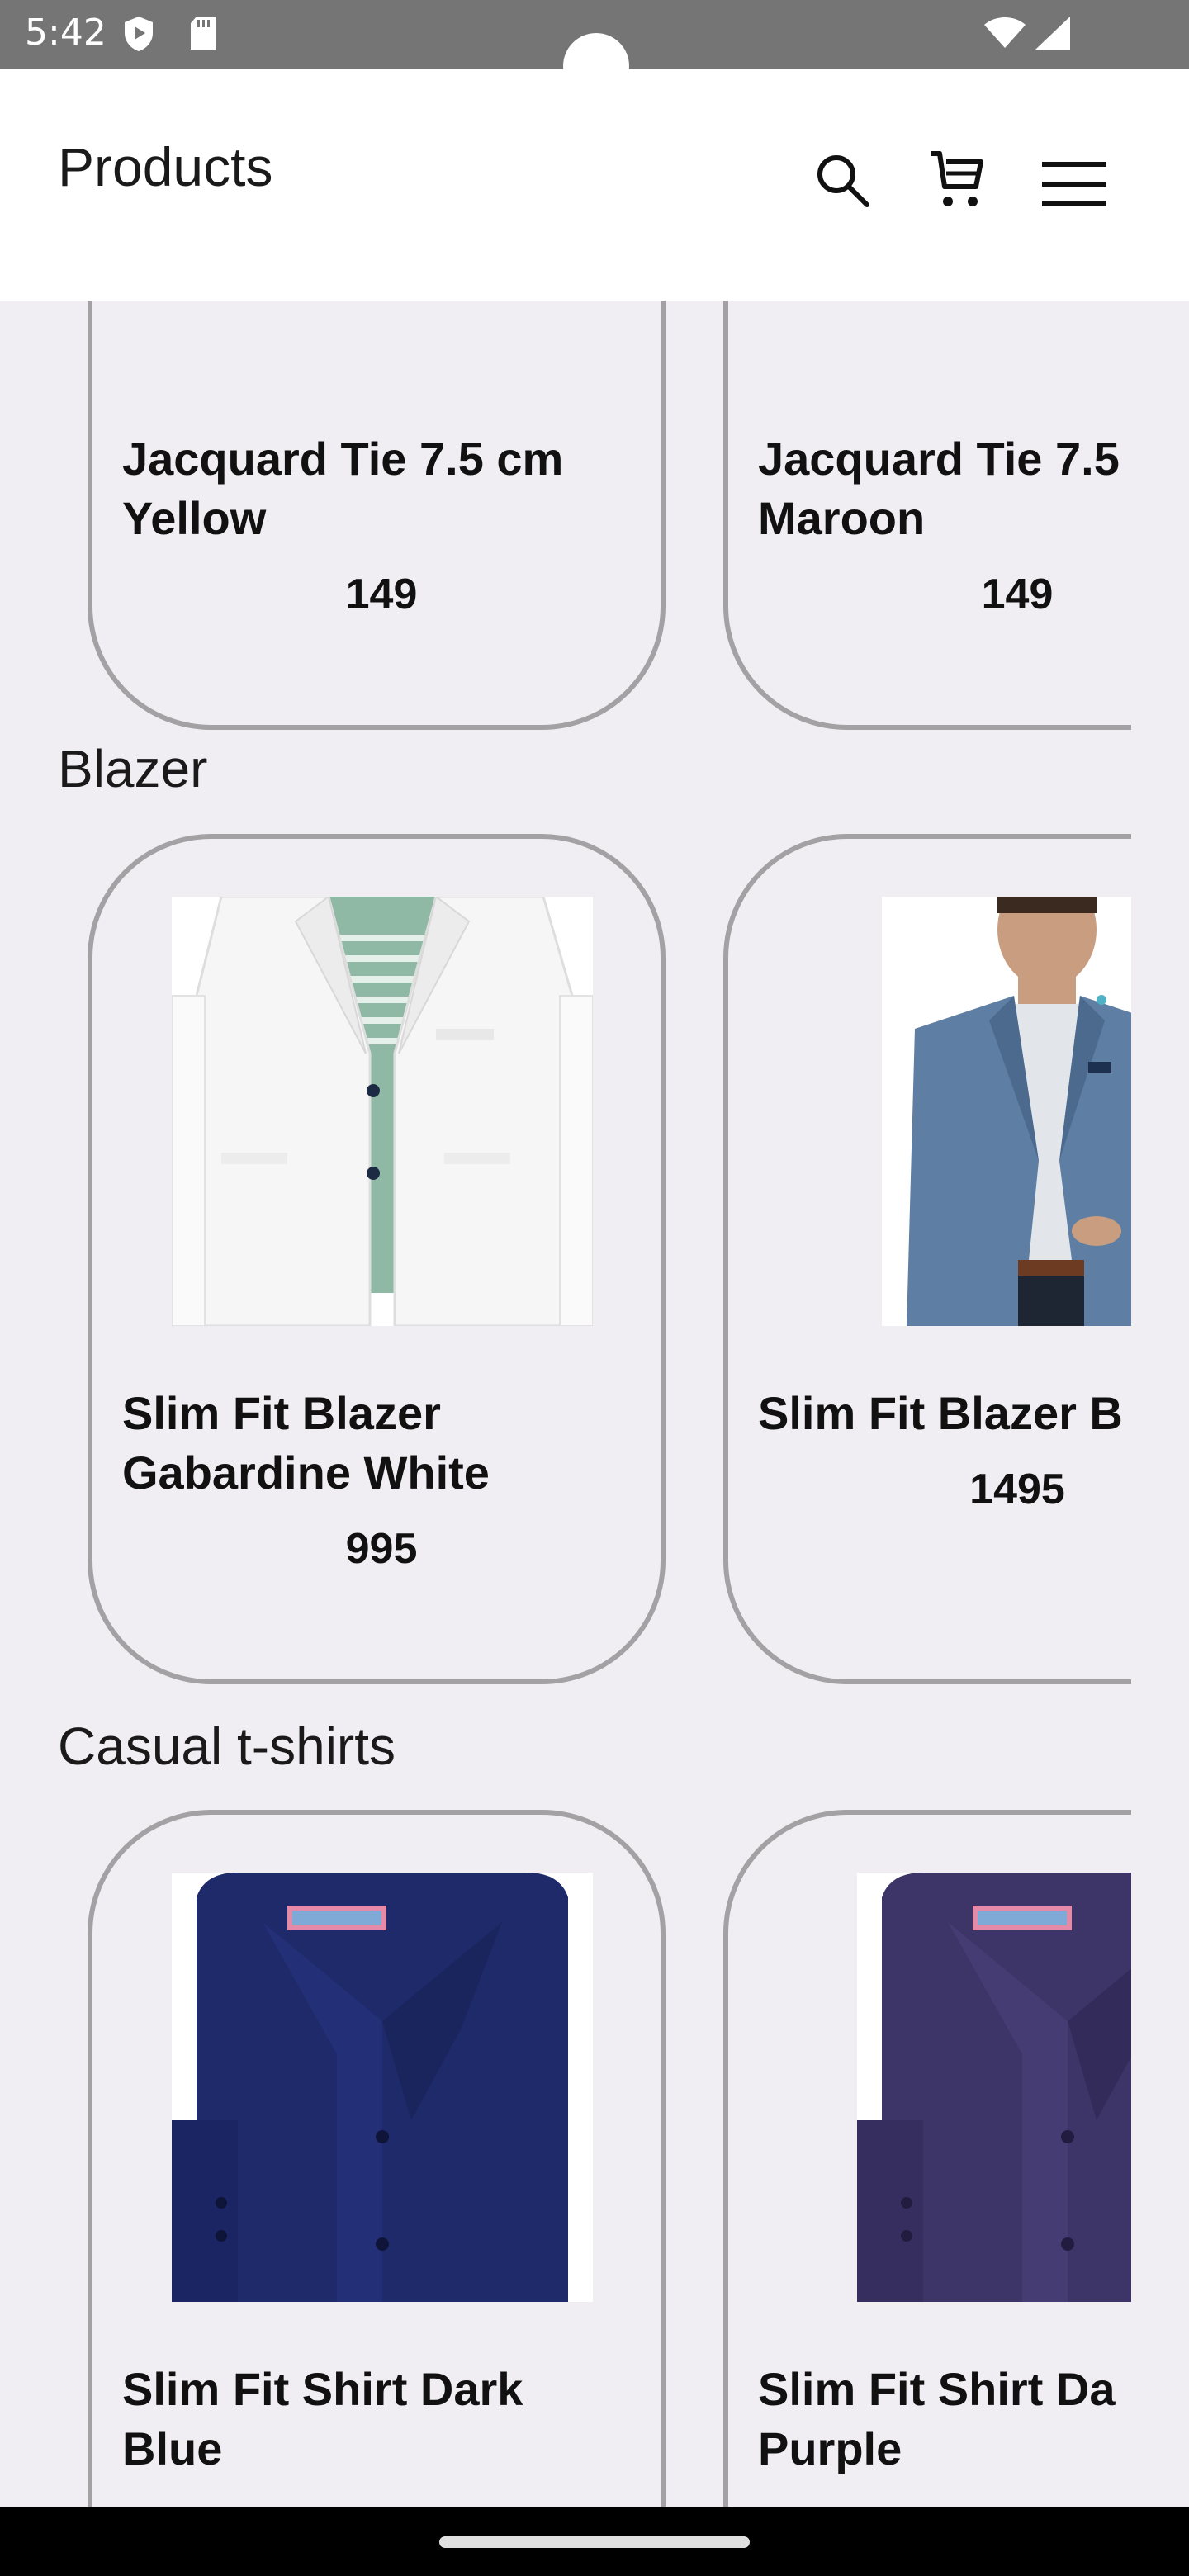 This screenshot has height=2576, width=1189. Describe the element at coordinates (937, 2418) in the screenshot. I see `product-name: Slim Fit Shirt Da Purple` at that location.